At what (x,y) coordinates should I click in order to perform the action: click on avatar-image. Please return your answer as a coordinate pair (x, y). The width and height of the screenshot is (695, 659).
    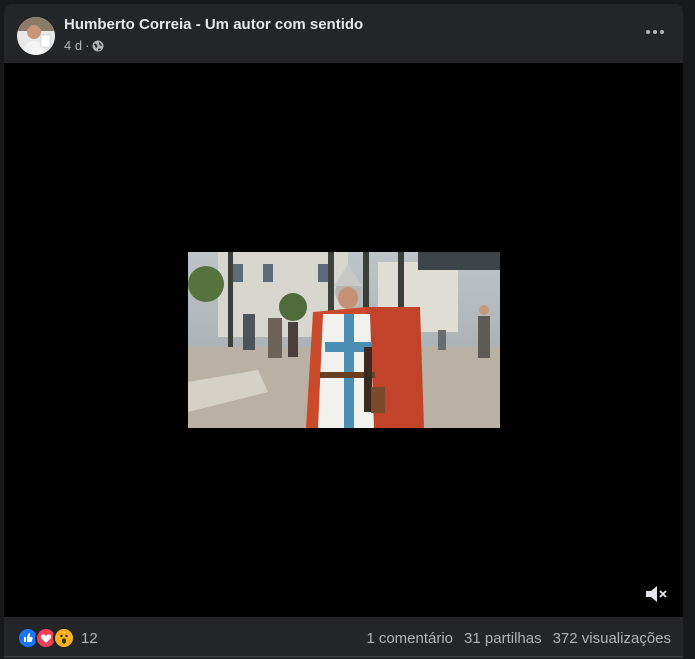
    Looking at the image, I should click on (36, 36).